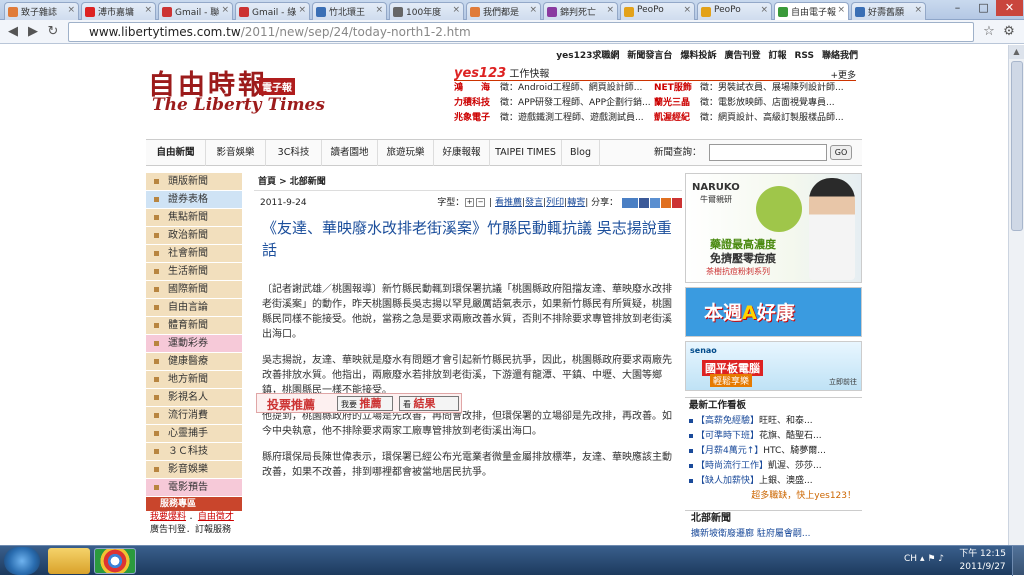 The image size is (1024, 576). What do you see at coordinates (168, 517) in the screenshot?
I see `report-link: 我要爆料` at bounding box center [168, 517].